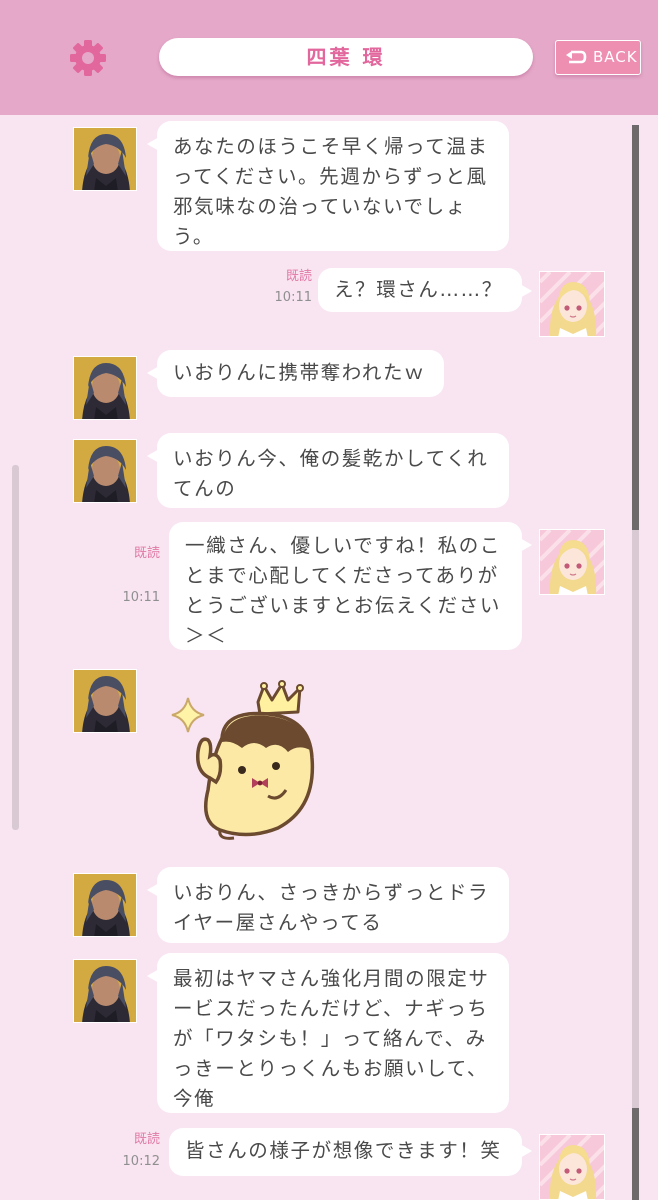 This screenshot has width=658, height=1200. I want to click on return-arrow-icon, so click(576, 57).